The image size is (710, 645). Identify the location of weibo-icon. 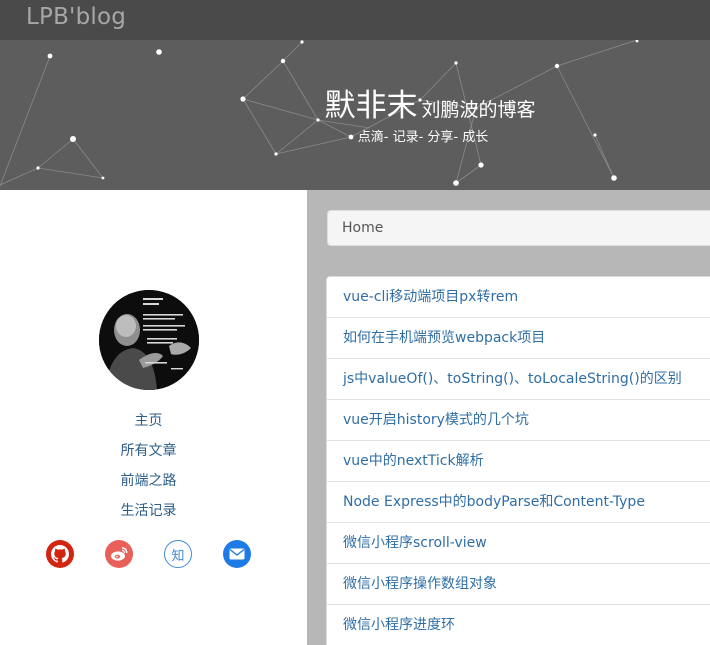
(119, 554).